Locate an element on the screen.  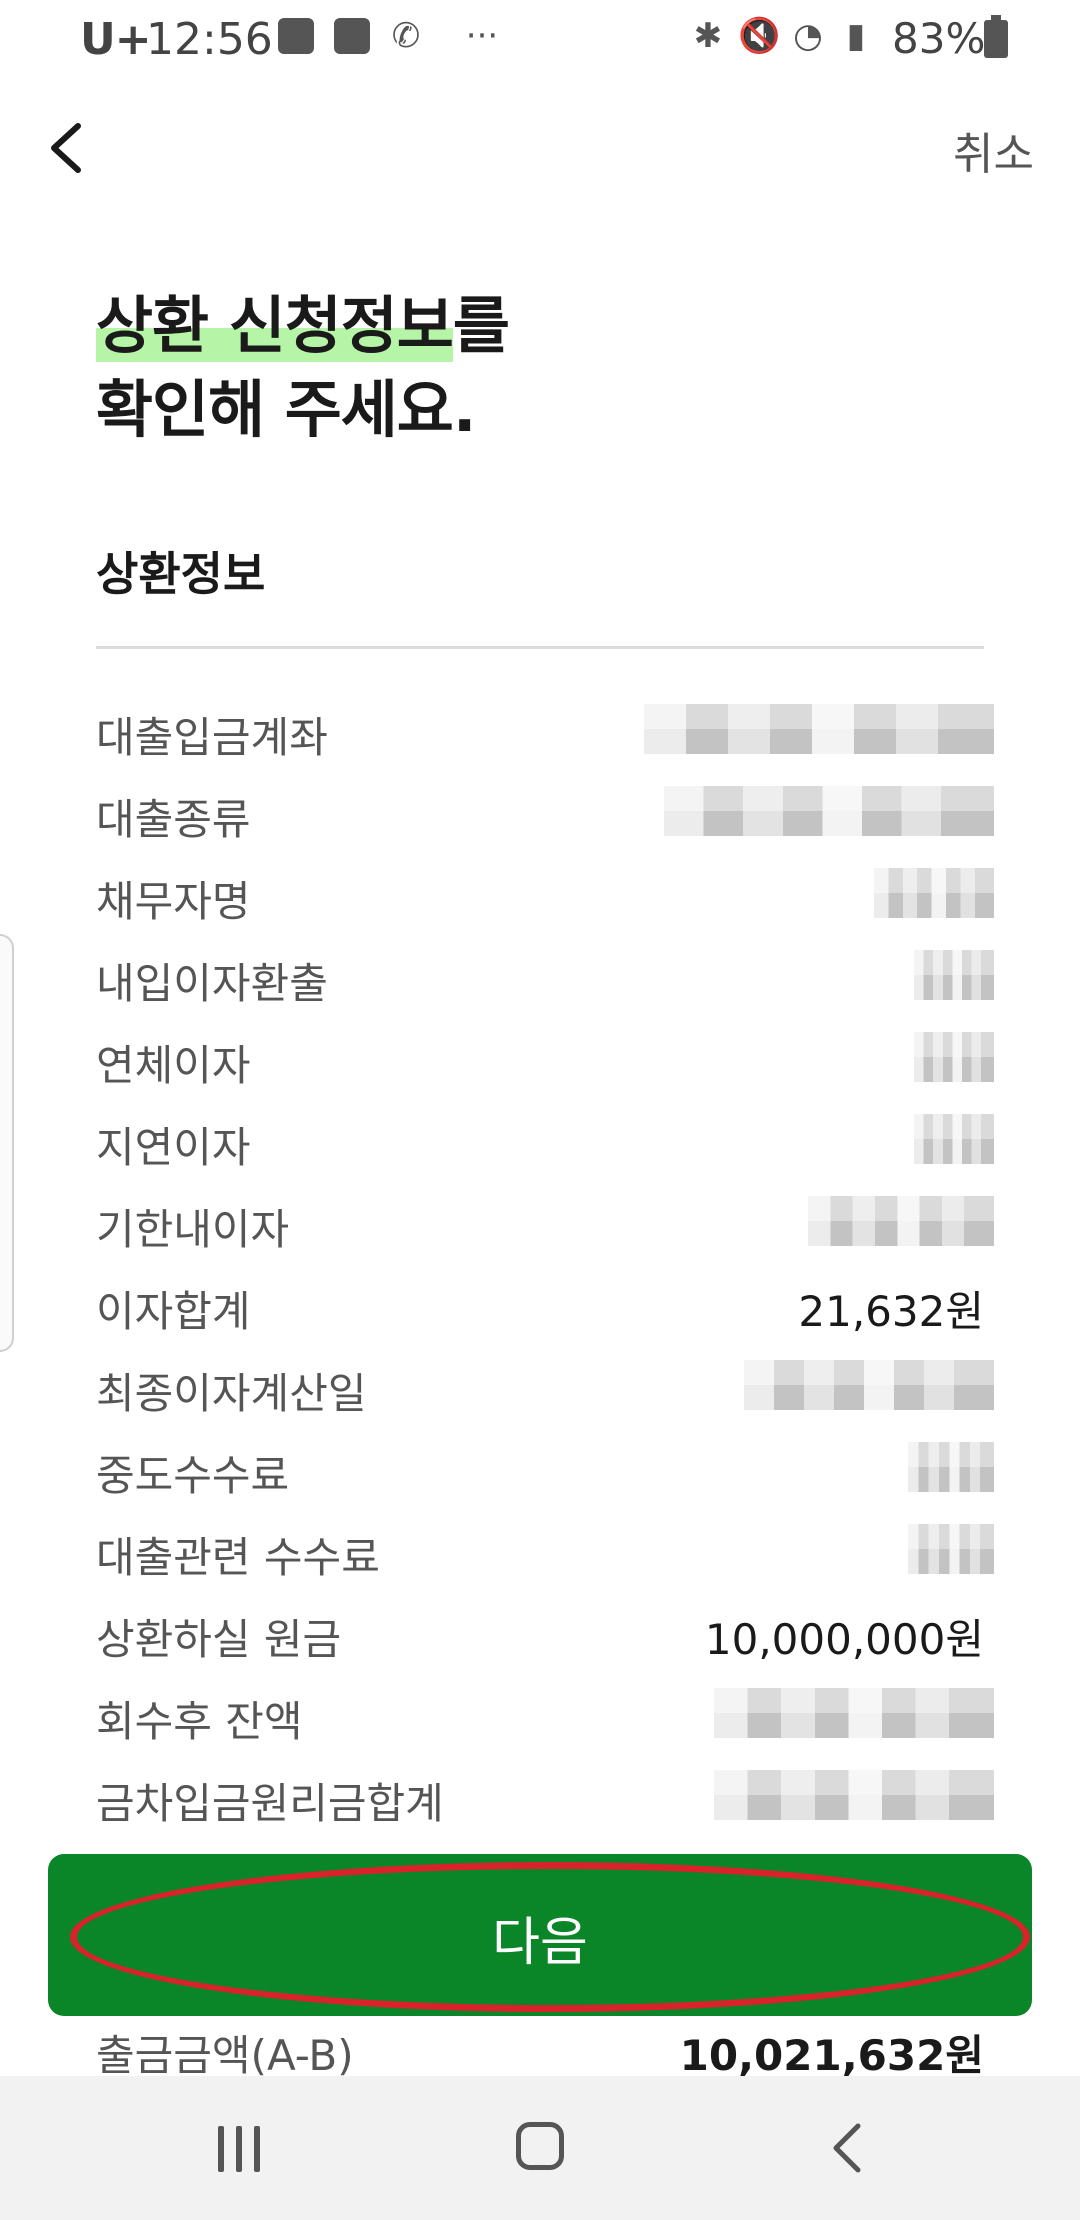
row-label: 회수후 잔액 is located at coordinates (199, 1721).